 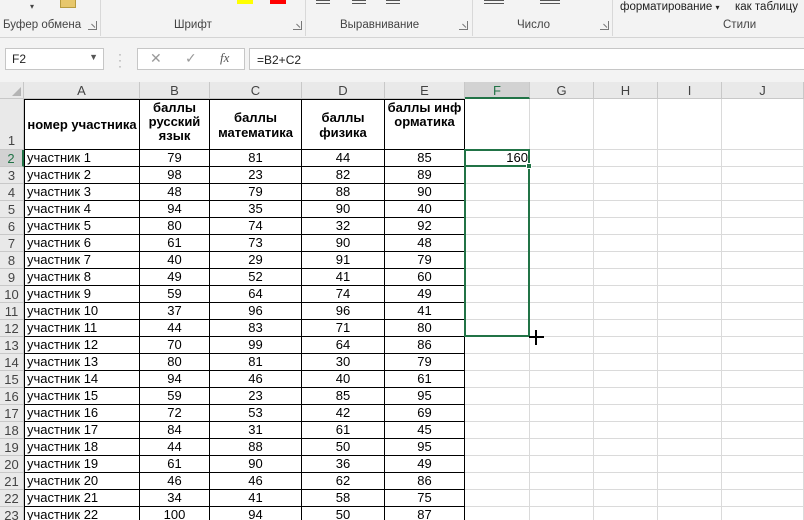 I want to click on participant-name-cell: участник 18, so click(x=82, y=447).